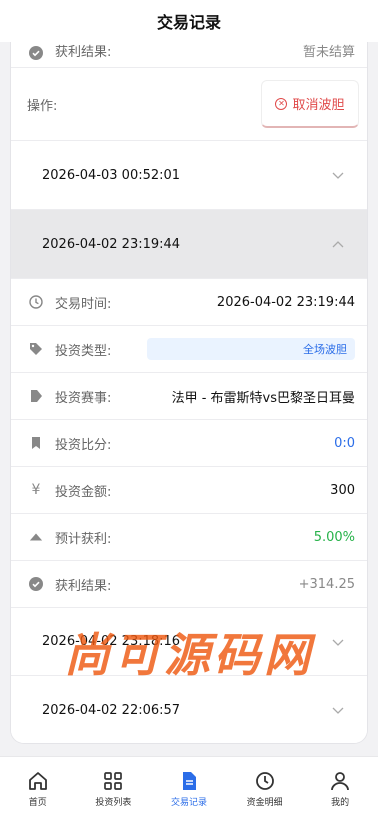 This screenshot has width=378, height=819. I want to click on action-label: 操作:, so click(42, 106).